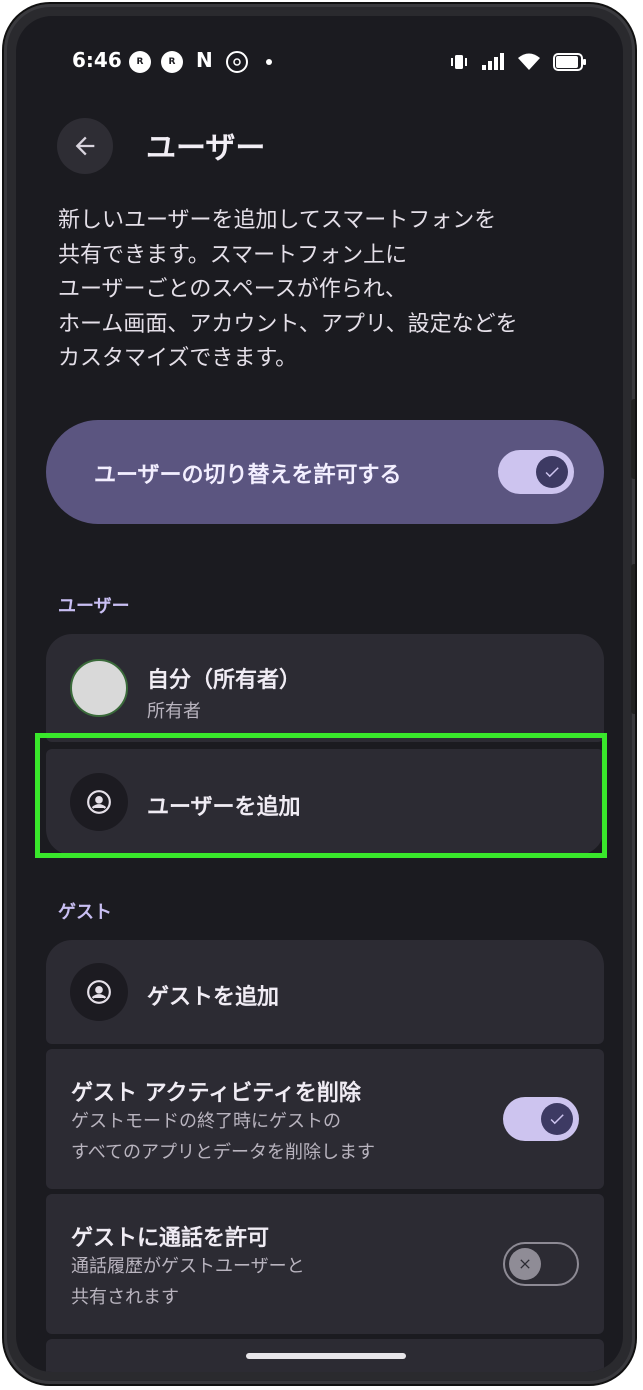 This screenshot has width=643, height=1390. I want to click on status-right-icons, so click(518, 62).